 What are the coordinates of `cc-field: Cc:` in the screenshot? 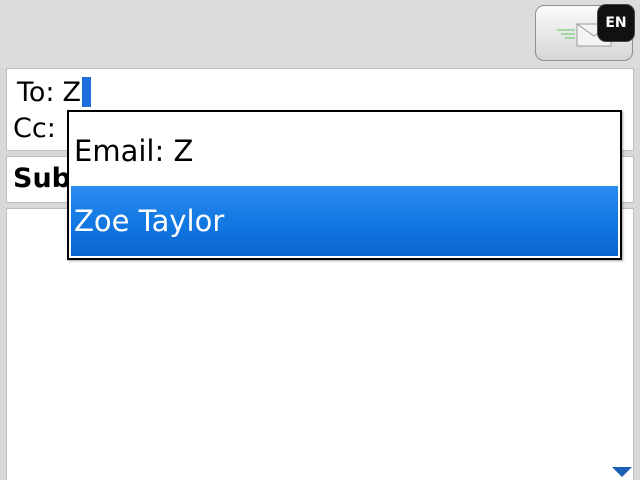 It's located at (34, 129).